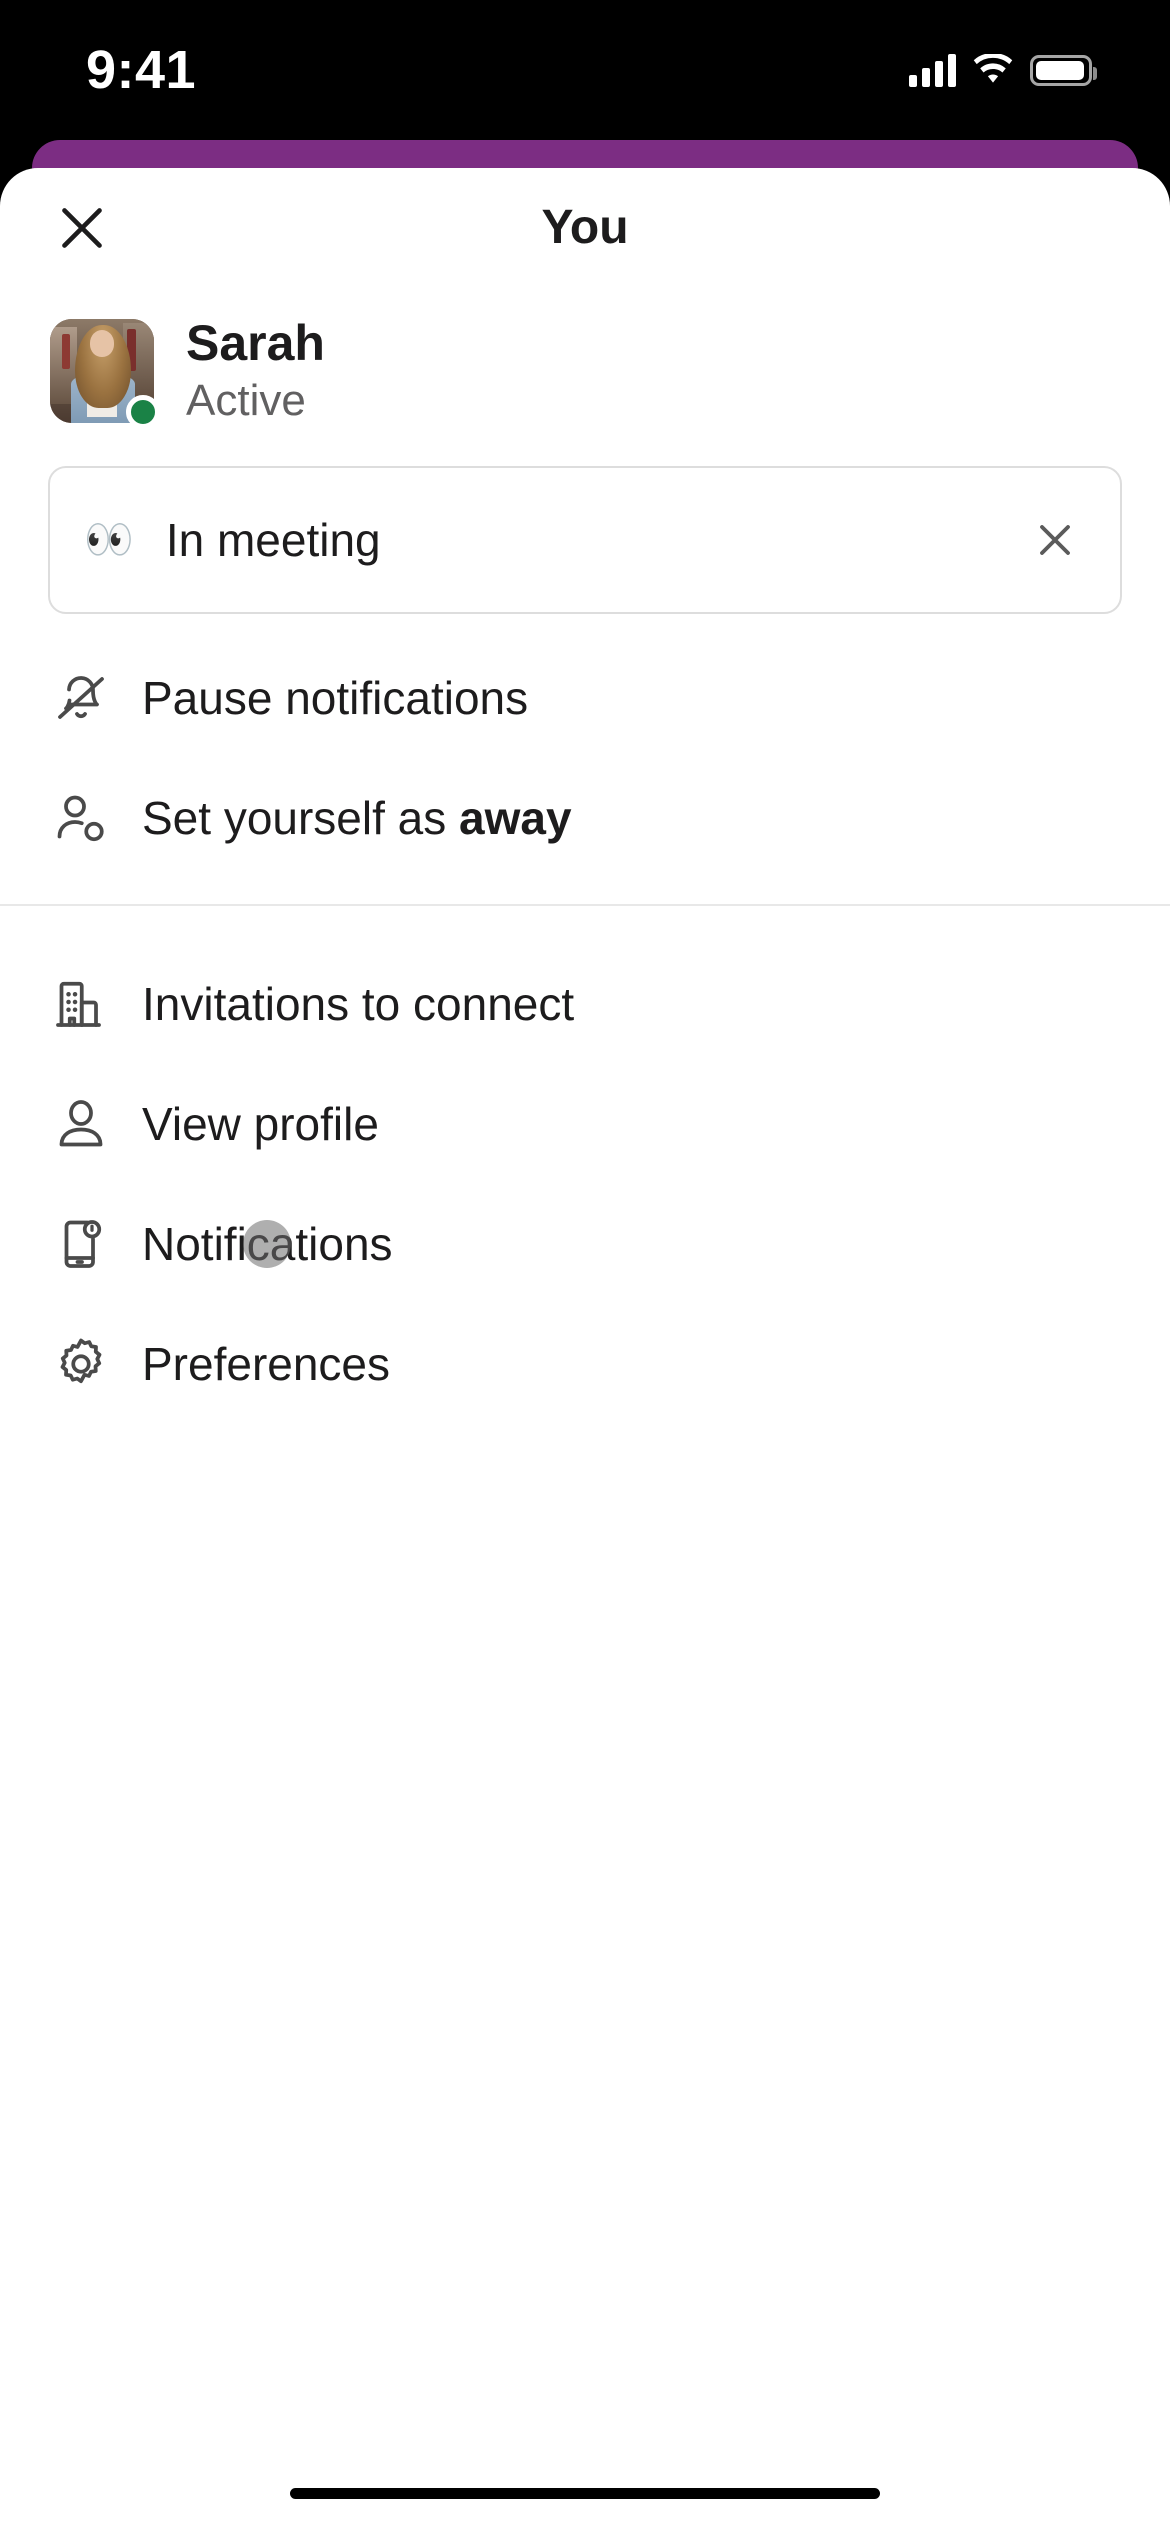 Image resolution: width=1170 pixels, height=2532 pixels. Describe the element at coordinates (105, 374) in the screenshot. I see `avatar` at that location.